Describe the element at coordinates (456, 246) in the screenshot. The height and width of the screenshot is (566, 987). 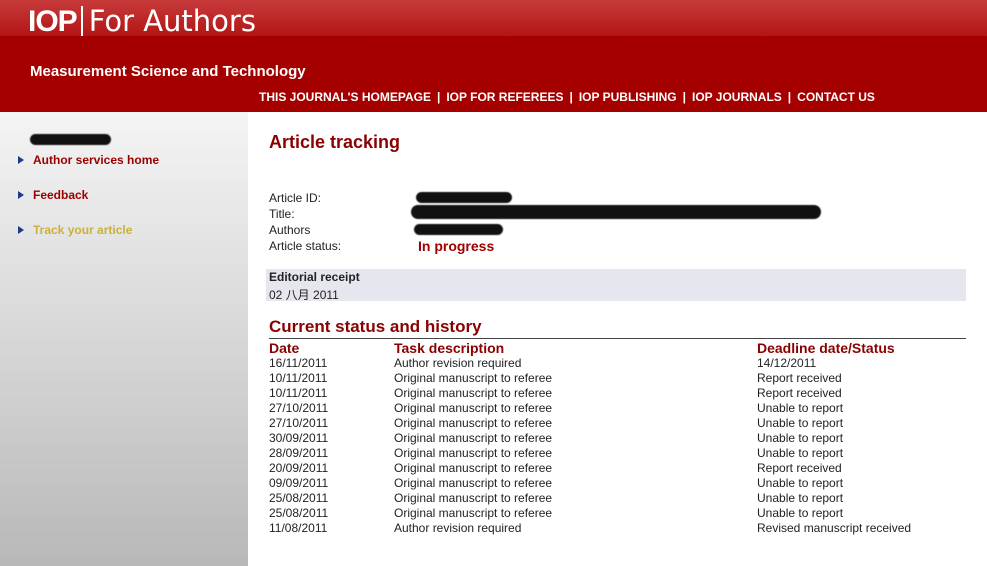
I see `status-value: In progress` at that location.